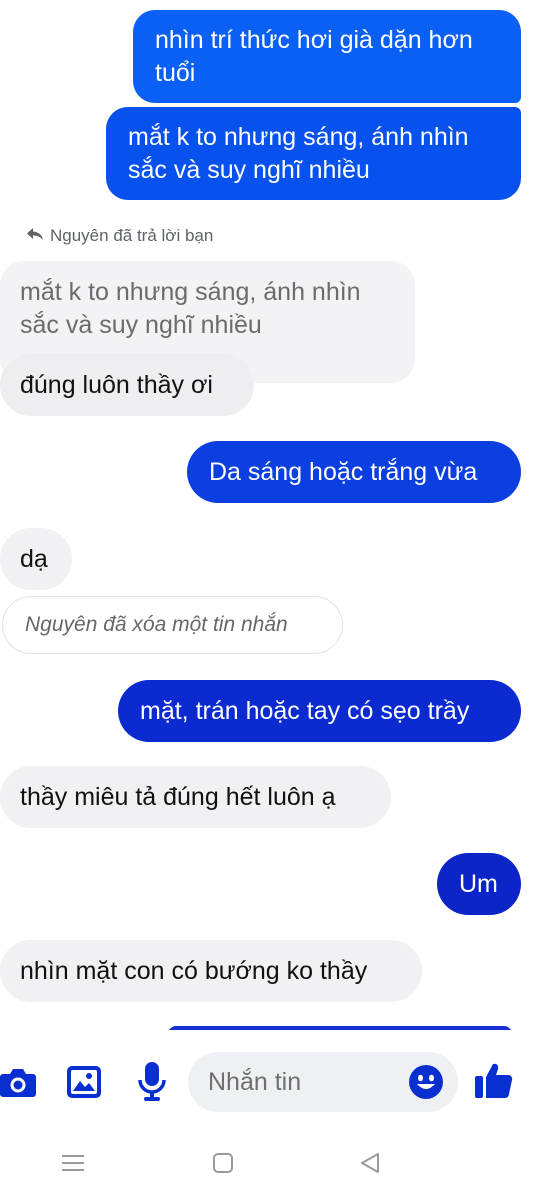  I want to click on message-composer, so click(267, 1085).